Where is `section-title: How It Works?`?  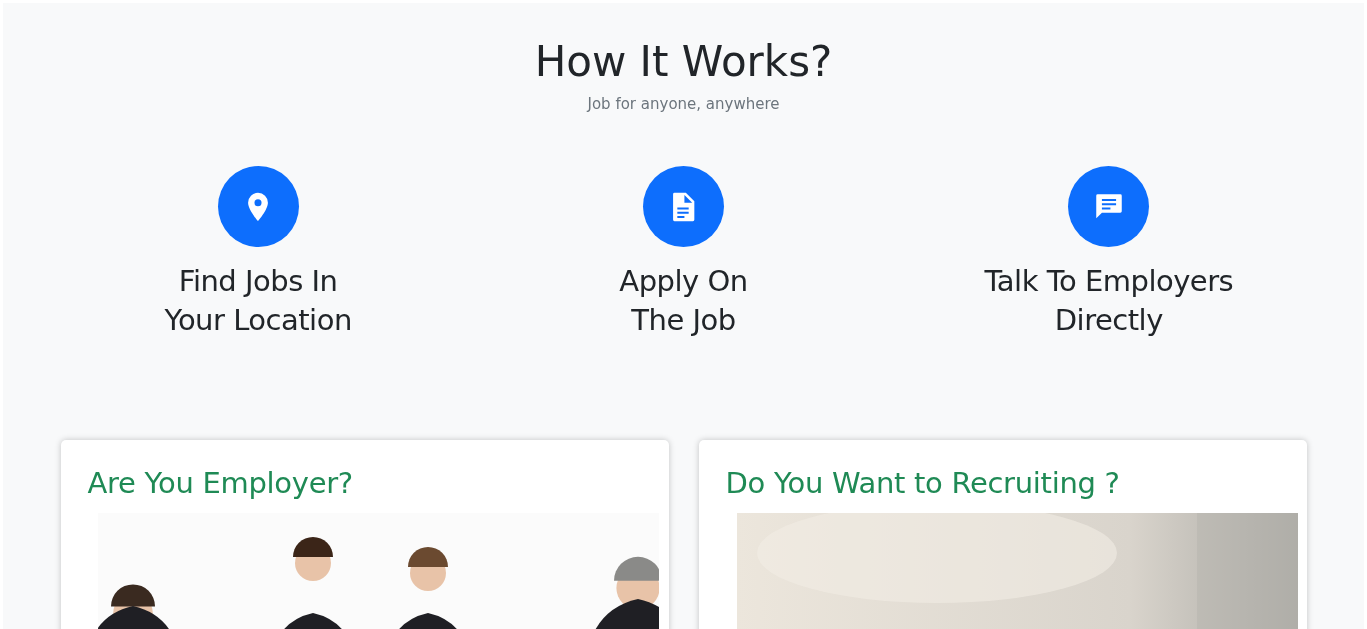 section-title: How It Works? is located at coordinates (683, 62).